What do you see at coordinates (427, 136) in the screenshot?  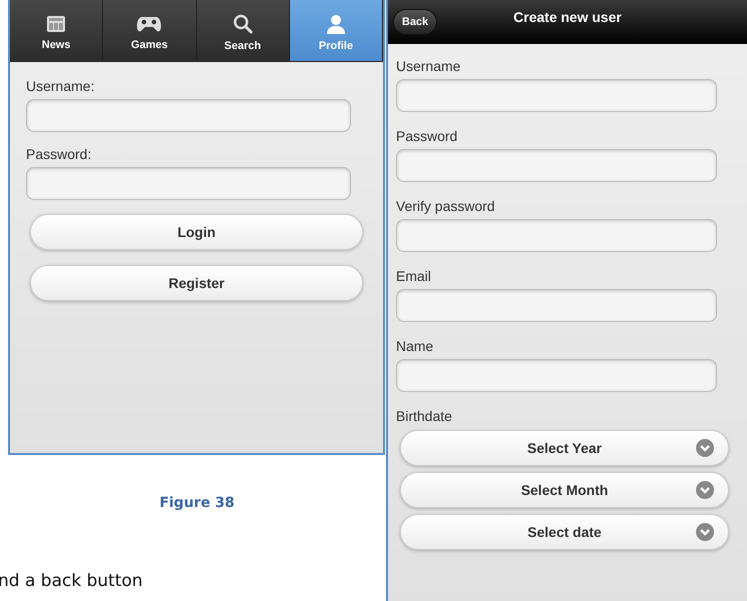 I see `field-label: Password` at bounding box center [427, 136].